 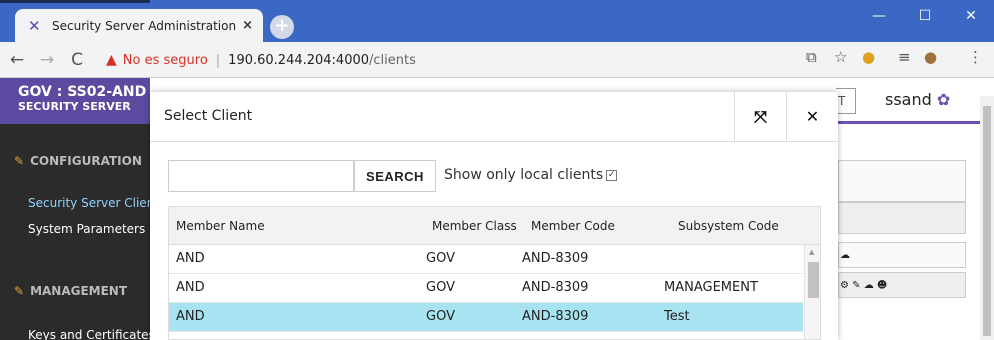 What do you see at coordinates (879, 16) in the screenshot?
I see `window-minimize-button: —` at bounding box center [879, 16].